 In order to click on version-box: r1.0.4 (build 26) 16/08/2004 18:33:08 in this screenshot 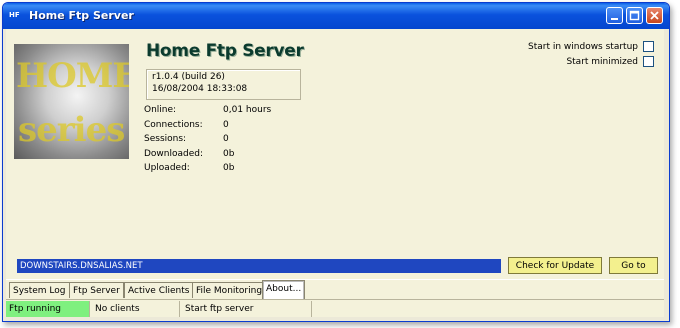, I will do `click(223, 84)`.